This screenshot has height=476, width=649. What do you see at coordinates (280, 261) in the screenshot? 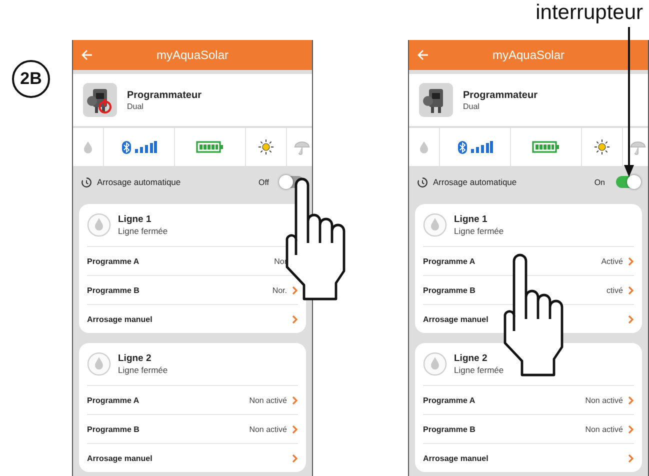
I see `program-status: Nor` at bounding box center [280, 261].